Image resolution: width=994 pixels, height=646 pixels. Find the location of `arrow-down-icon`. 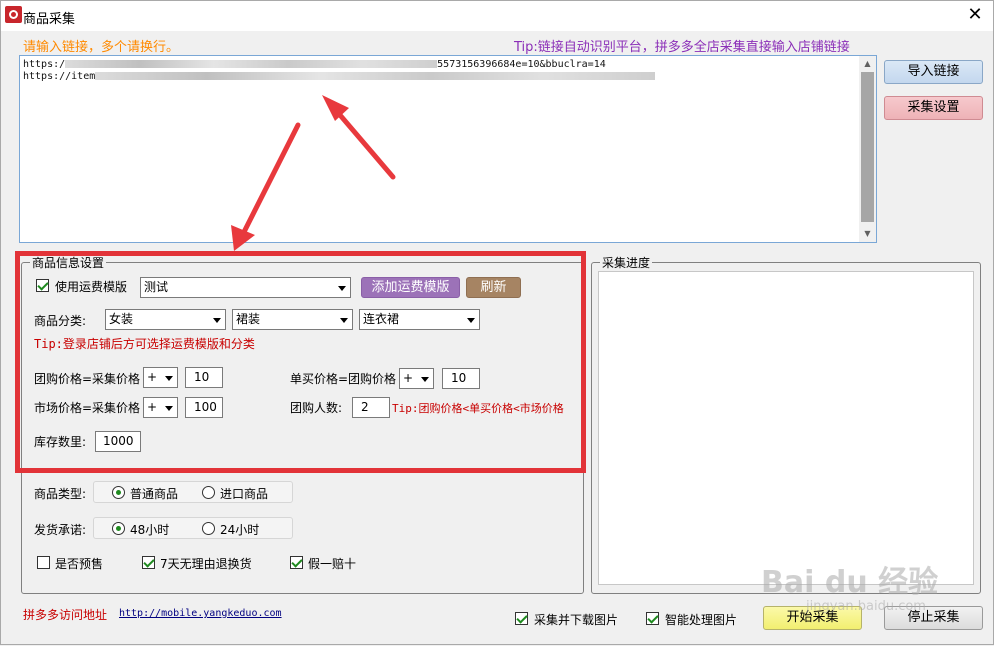

arrow-down-icon is located at coordinates (266, 186).